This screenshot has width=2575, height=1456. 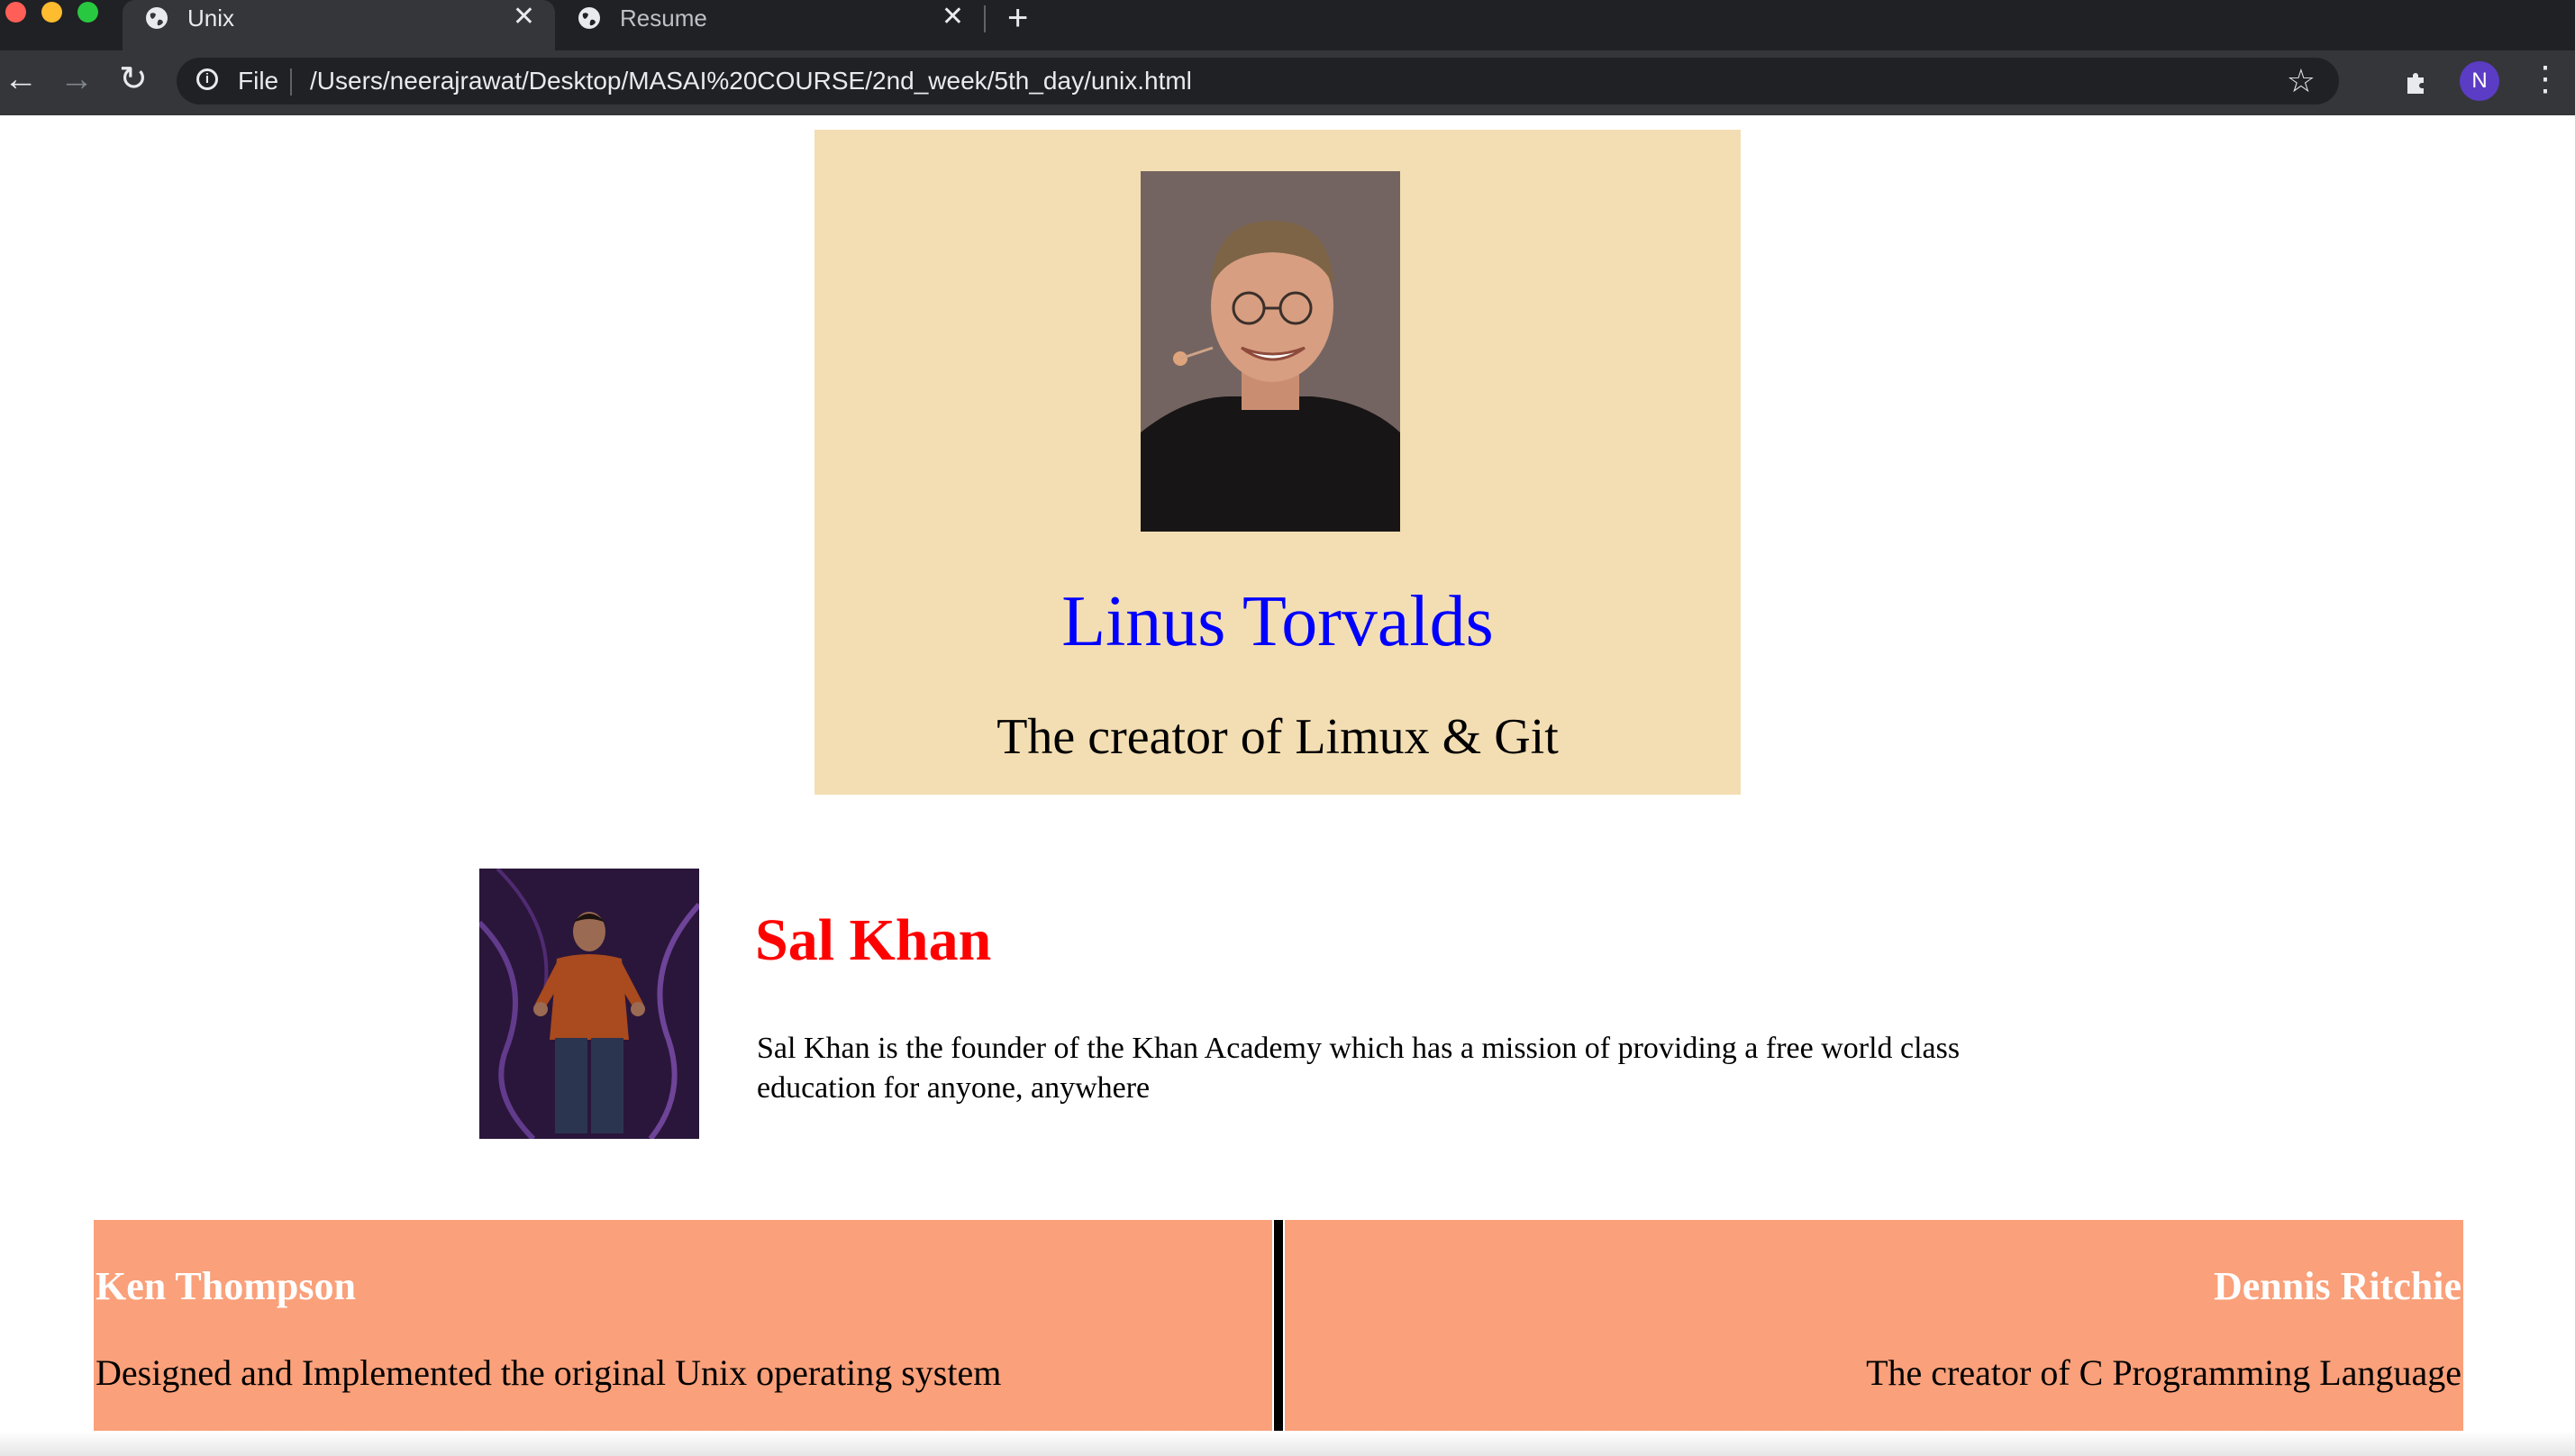 I want to click on minimize-window-button, so click(x=52, y=12).